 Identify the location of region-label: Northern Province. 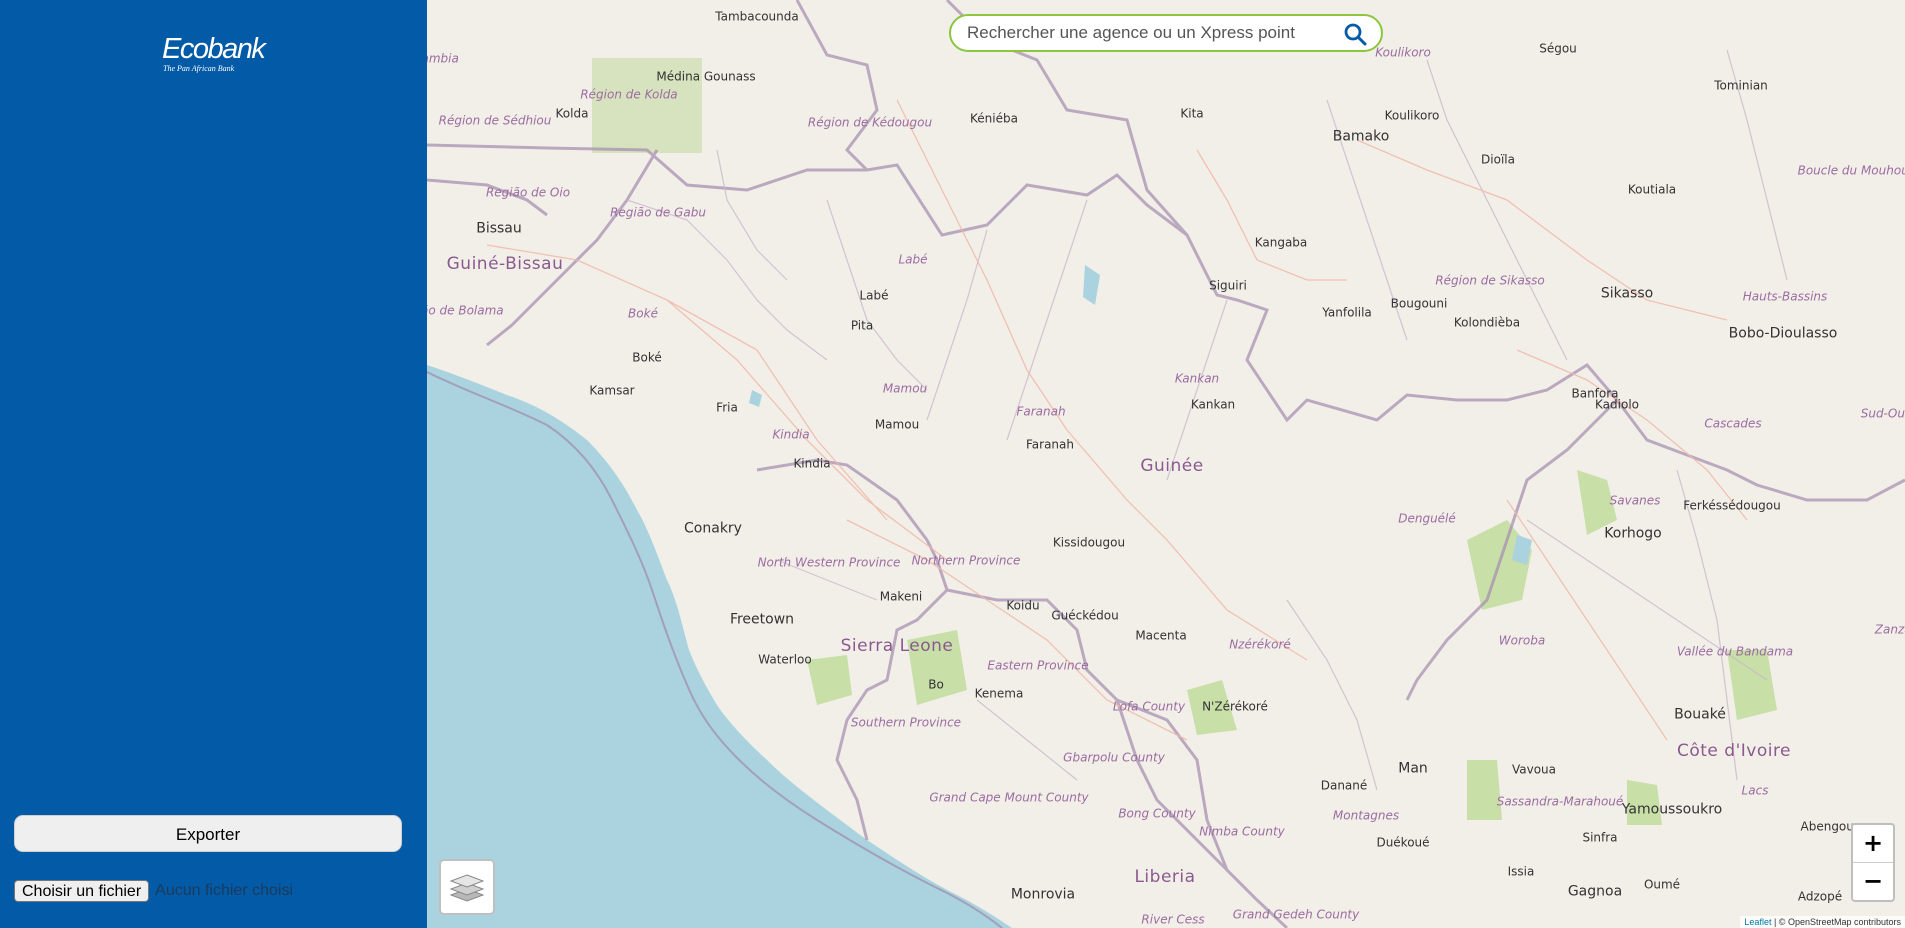
(966, 560).